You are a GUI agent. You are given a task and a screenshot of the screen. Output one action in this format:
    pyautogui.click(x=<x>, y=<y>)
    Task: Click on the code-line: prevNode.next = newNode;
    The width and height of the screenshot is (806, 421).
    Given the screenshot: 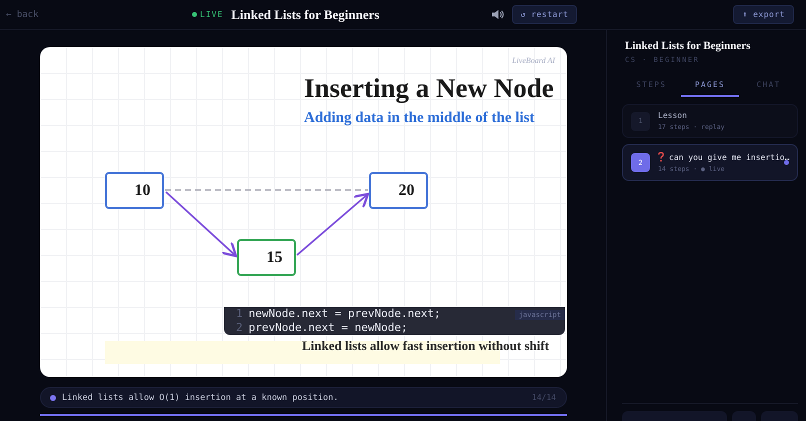 What is the action you would take?
    pyautogui.click(x=328, y=328)
    